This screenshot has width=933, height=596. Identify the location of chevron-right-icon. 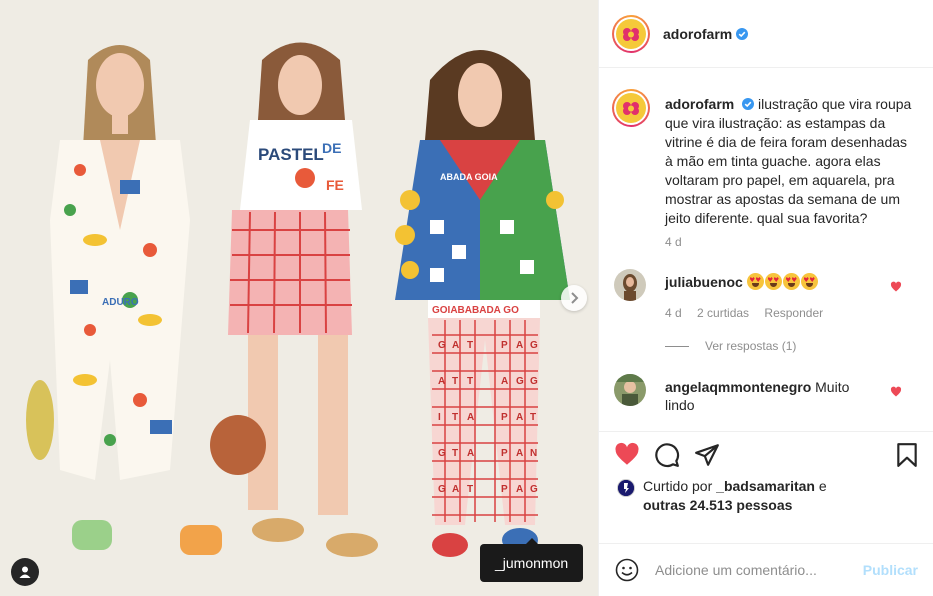
(575, 298).